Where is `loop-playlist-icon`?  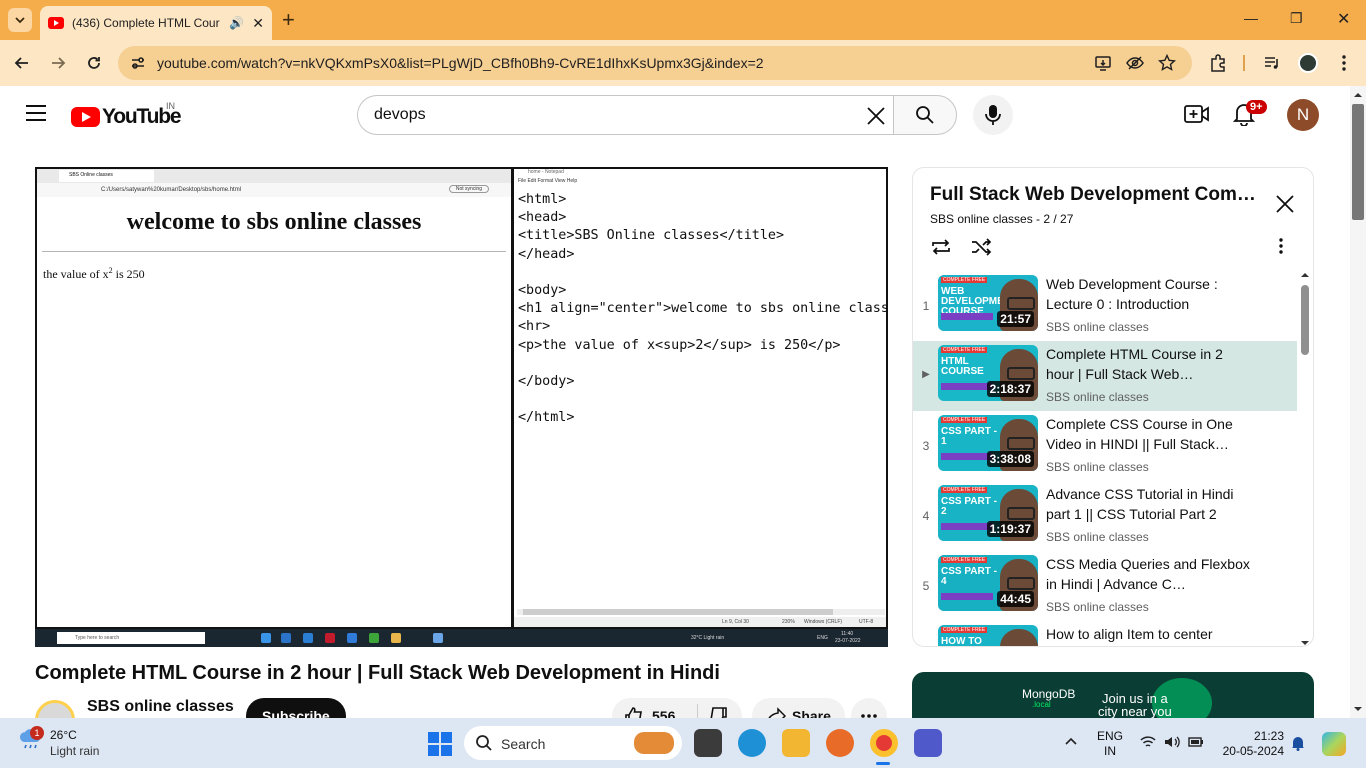 loop-playlist-icon is located at coordinates (941, 247).